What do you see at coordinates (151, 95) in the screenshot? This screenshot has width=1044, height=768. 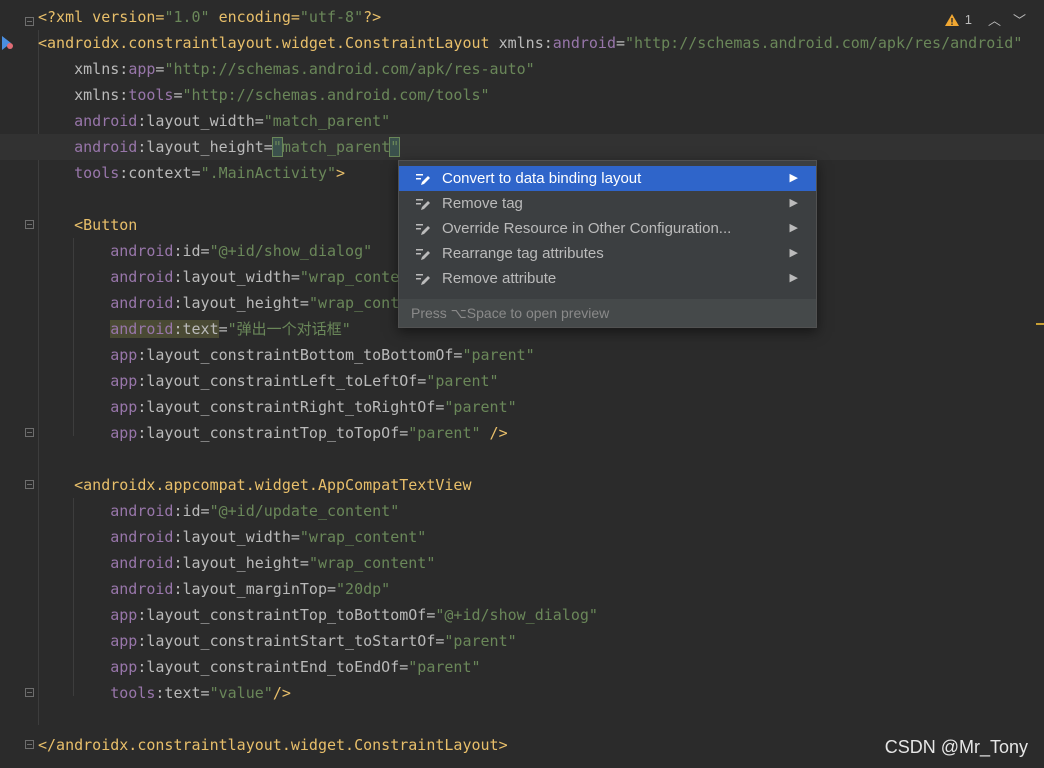 I see `code-token: tools` at bounding box center [151, 95].